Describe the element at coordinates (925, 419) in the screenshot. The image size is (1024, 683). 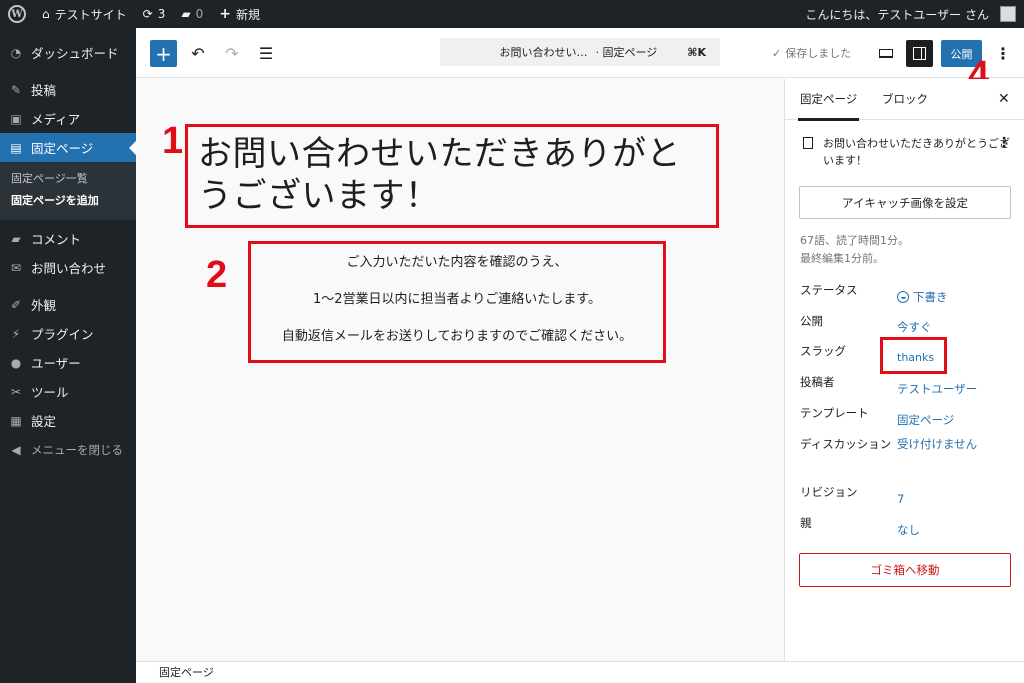
I see `template-button: 固定ページ` at that location.